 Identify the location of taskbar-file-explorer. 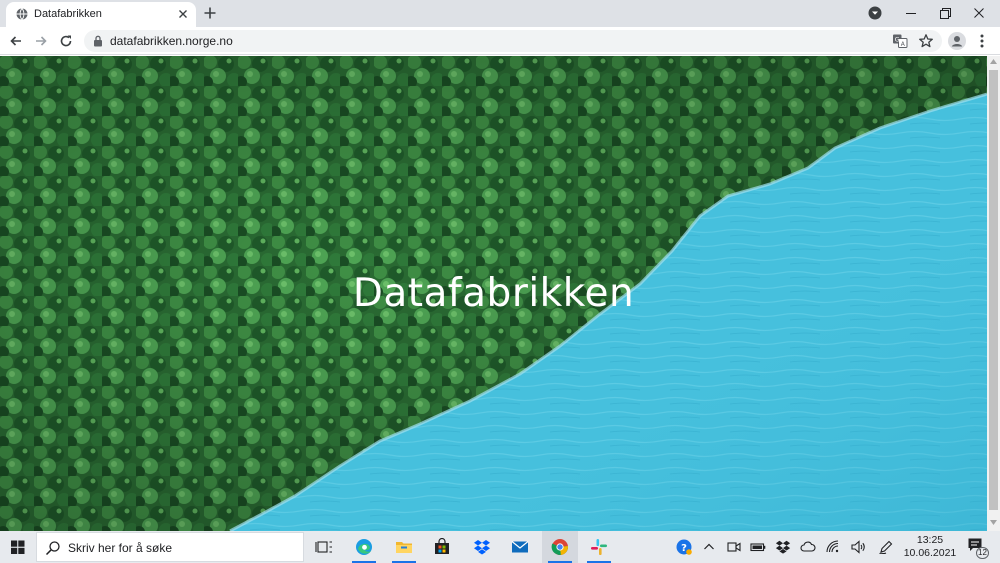
(404, 547).